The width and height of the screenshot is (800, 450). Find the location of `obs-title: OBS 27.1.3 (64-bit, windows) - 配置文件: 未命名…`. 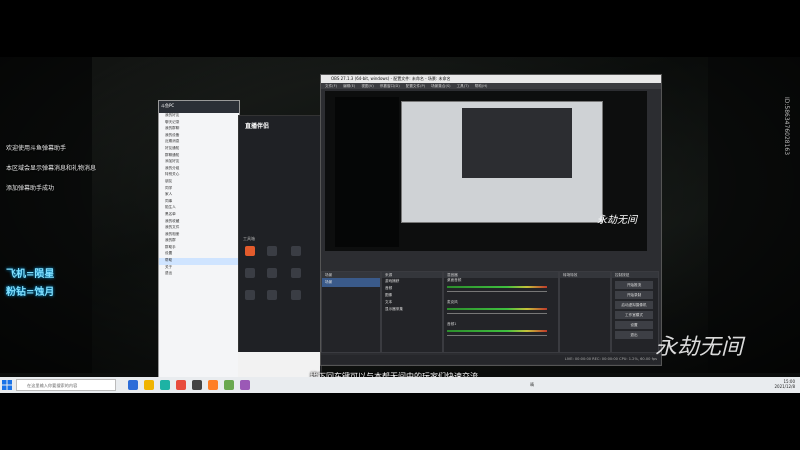

obs-title: OBS 27.1.3 (64-bit, windows) - 配置文件: 未命名… is located at coordinates (491, 79).